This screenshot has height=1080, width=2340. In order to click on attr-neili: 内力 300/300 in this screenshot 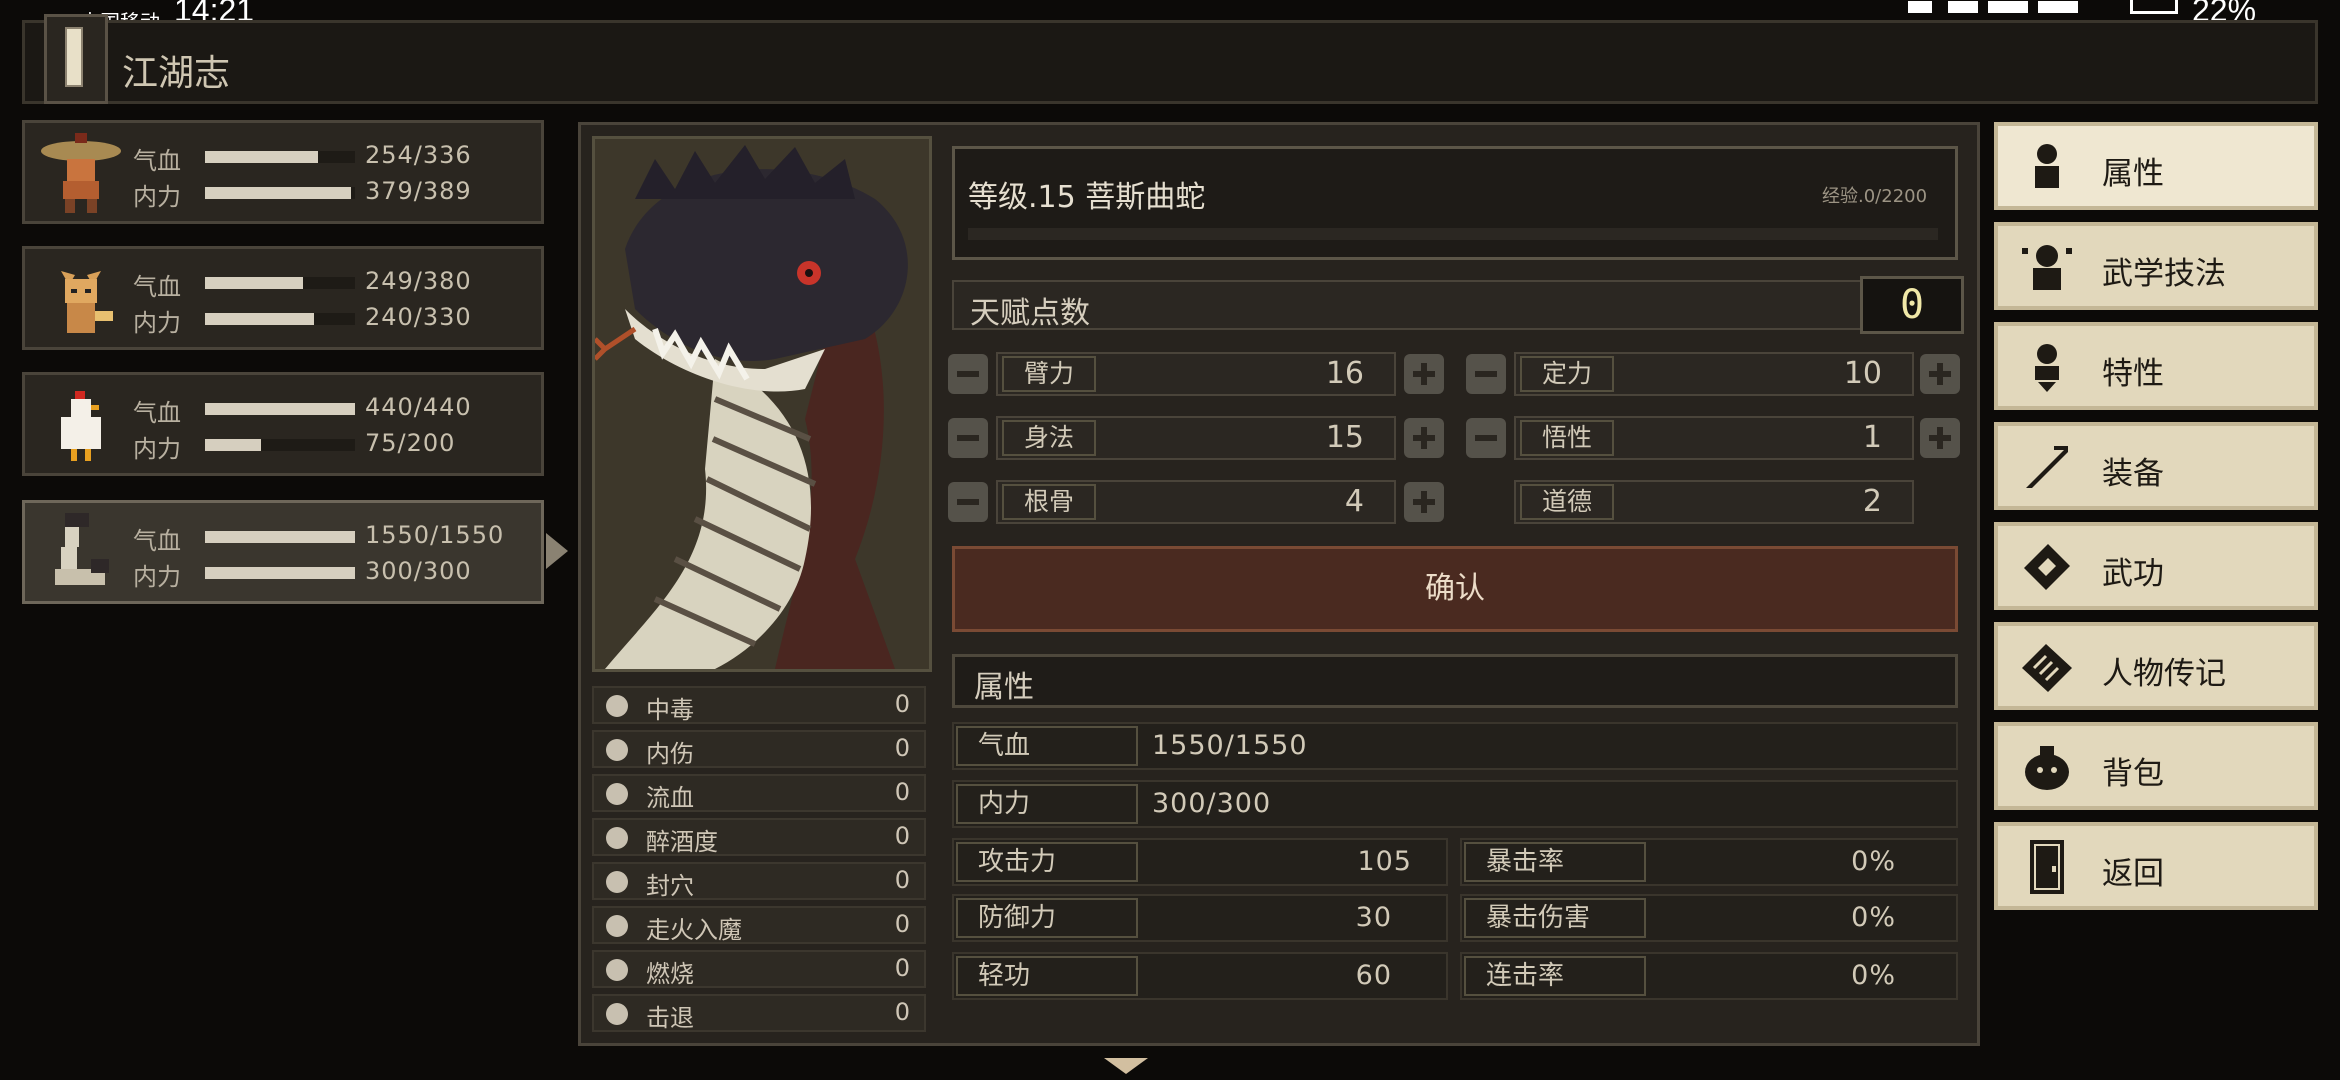, I will do `click(1455, 804)`.